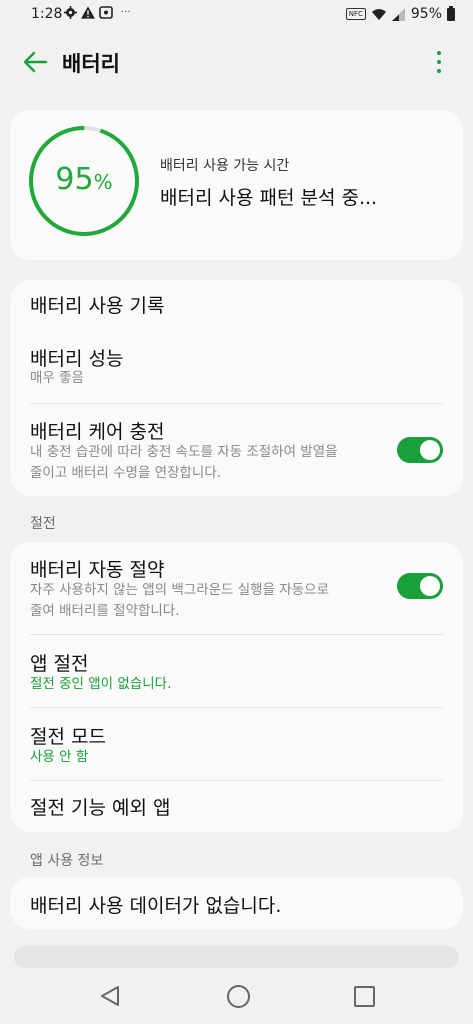 This screenshot has width=473, height=1024. I want to click on item-title: 배터리 케어 충전, so click(97, 432).